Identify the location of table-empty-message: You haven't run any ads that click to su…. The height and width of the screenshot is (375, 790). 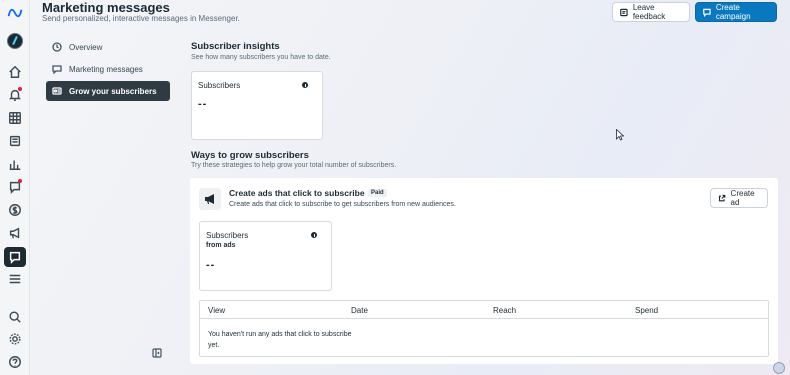
(280, 340).